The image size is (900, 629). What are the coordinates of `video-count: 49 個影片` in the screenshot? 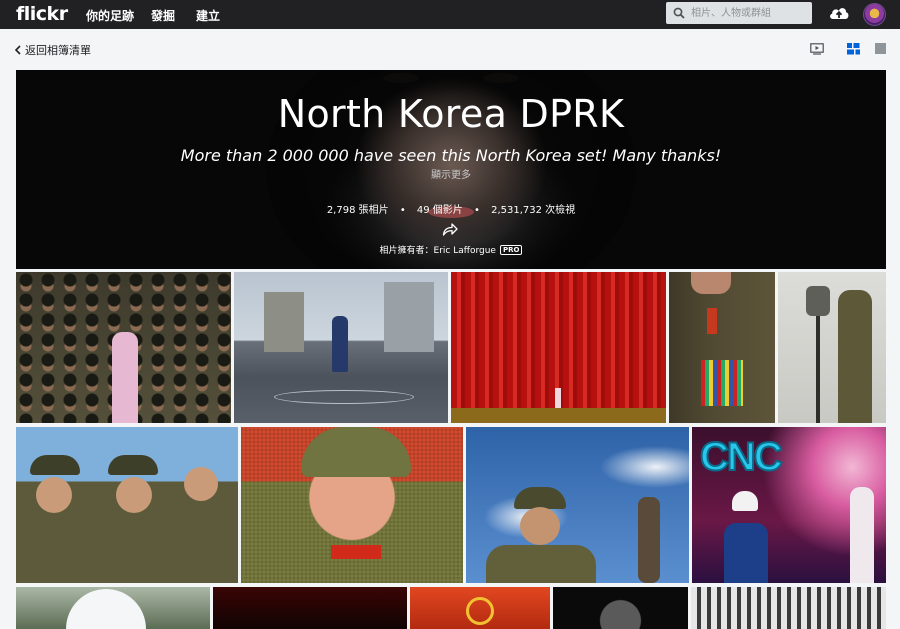 It's located at (439, 210).